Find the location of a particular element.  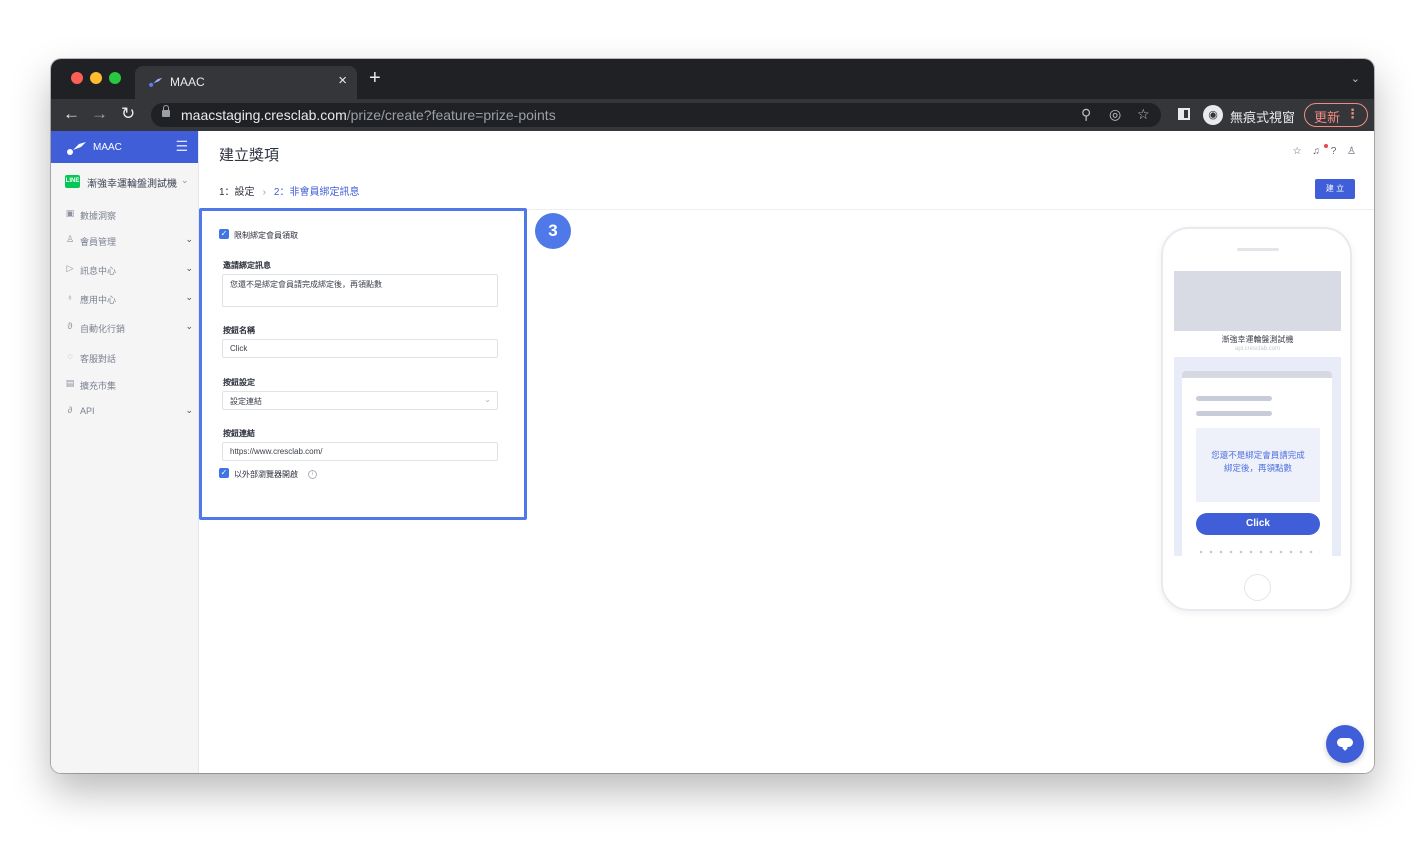

sidebar-item-label: 會員管理 is located at coordinates (98, 242).